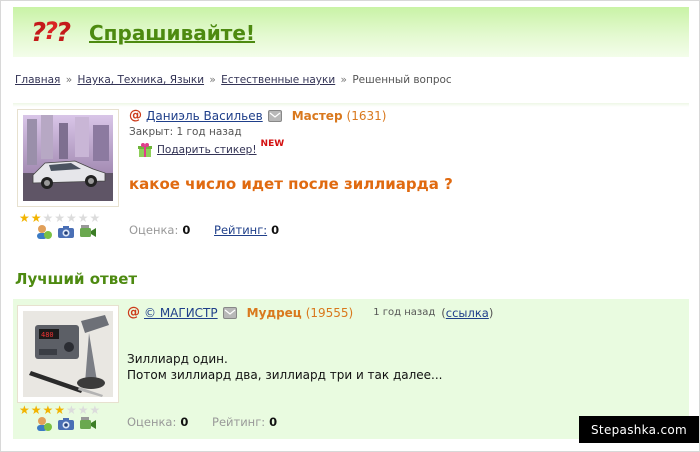 This screenshot has height=452, width=700. I want to click on answer-author-avatar: 480, so click(68, 354).